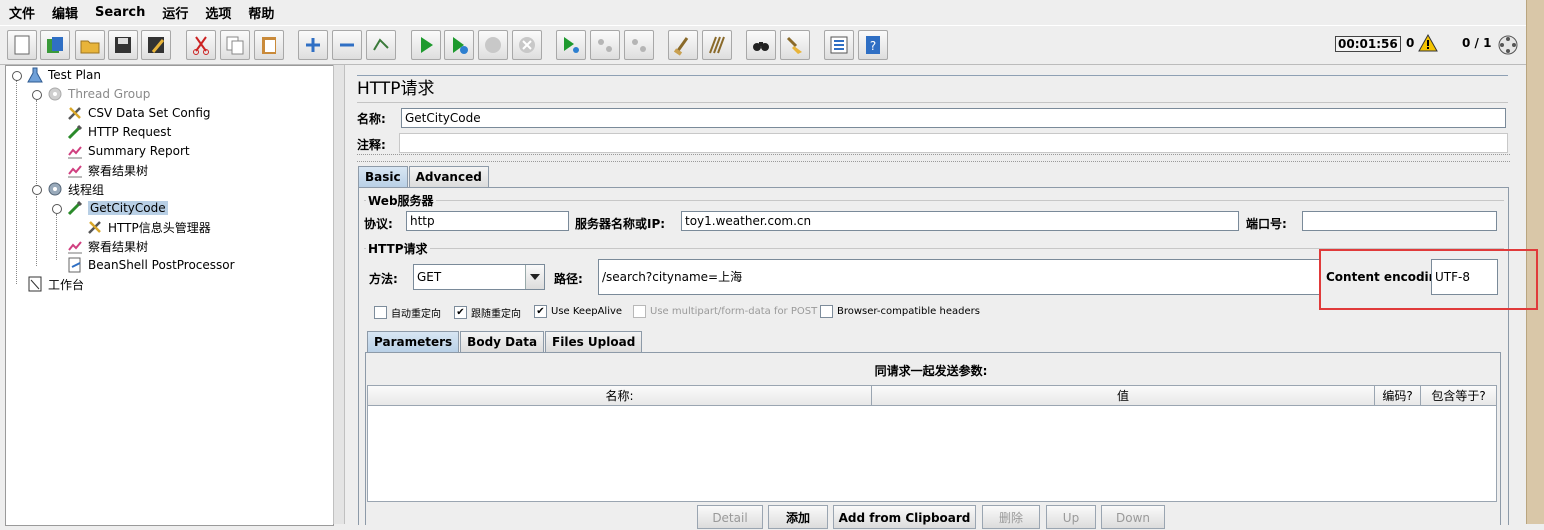 The width and height of the screenshot is (1544, 530). Describe the element at coordinates (63, 75) in the screenshot. I see `tree-node-test-plan: Test Plan` at that location.